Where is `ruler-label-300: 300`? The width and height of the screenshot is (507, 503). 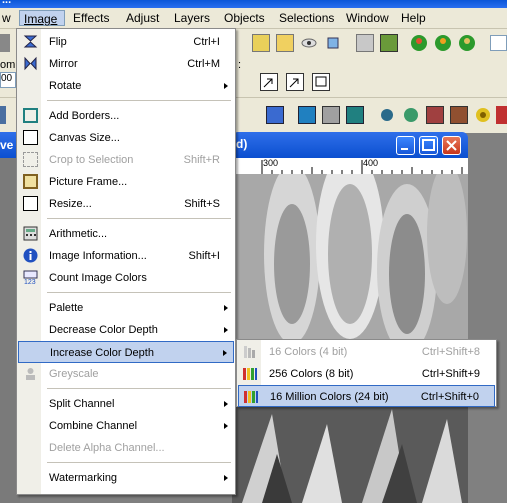 ruler-label-300: 300 is located at coordinates (271, 163).